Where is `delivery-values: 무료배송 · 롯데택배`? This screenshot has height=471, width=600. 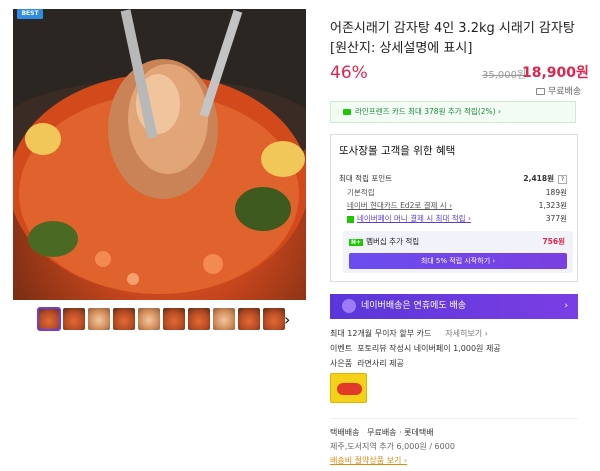
delivery-values: 무료배송 · 롯데택배 is located at coordinates (400, 432).